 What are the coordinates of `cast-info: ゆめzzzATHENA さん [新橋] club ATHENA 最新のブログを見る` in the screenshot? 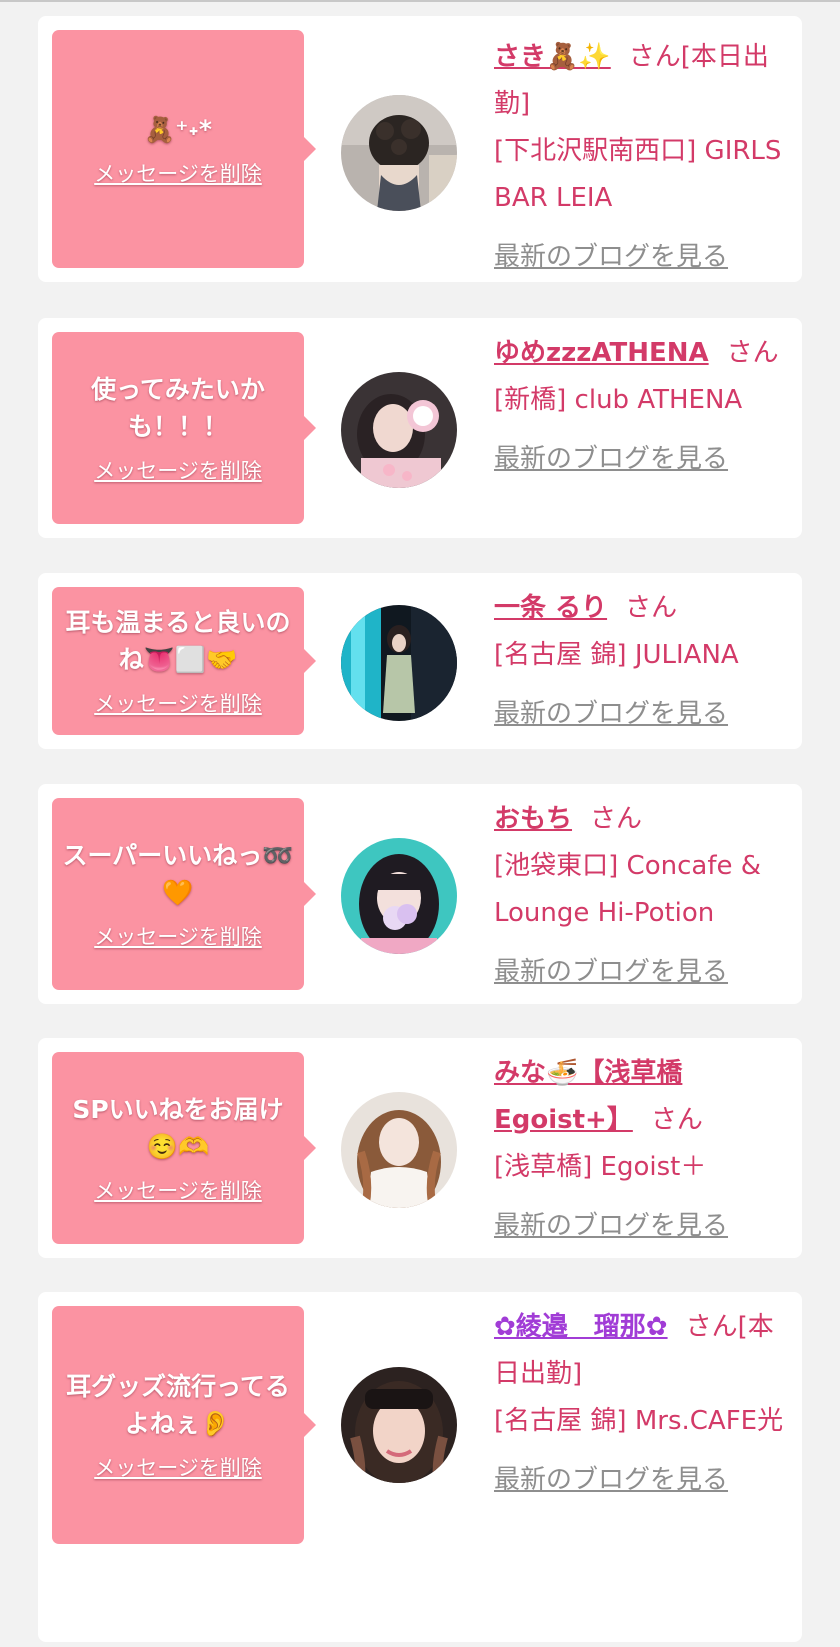 It's located at (639, 406).